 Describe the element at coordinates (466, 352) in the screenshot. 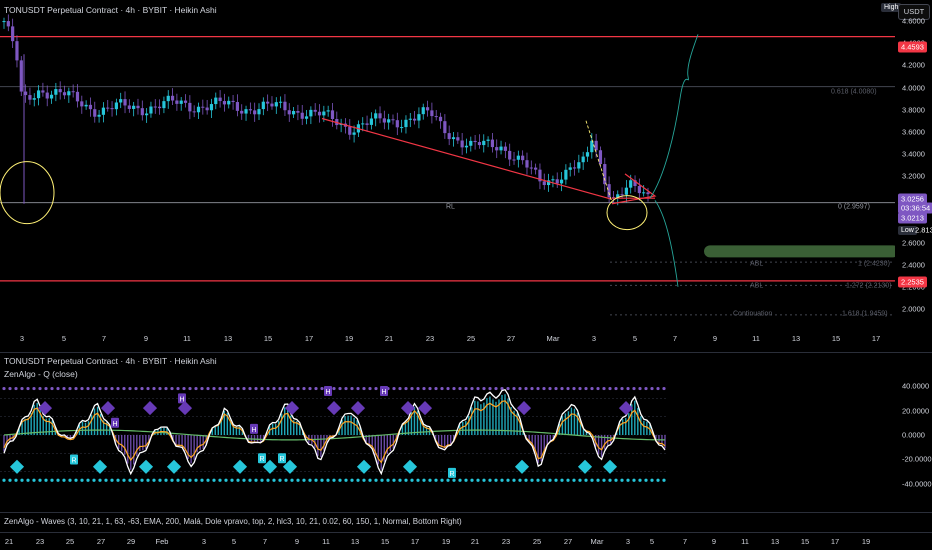

I see `pane-divider` at that location.